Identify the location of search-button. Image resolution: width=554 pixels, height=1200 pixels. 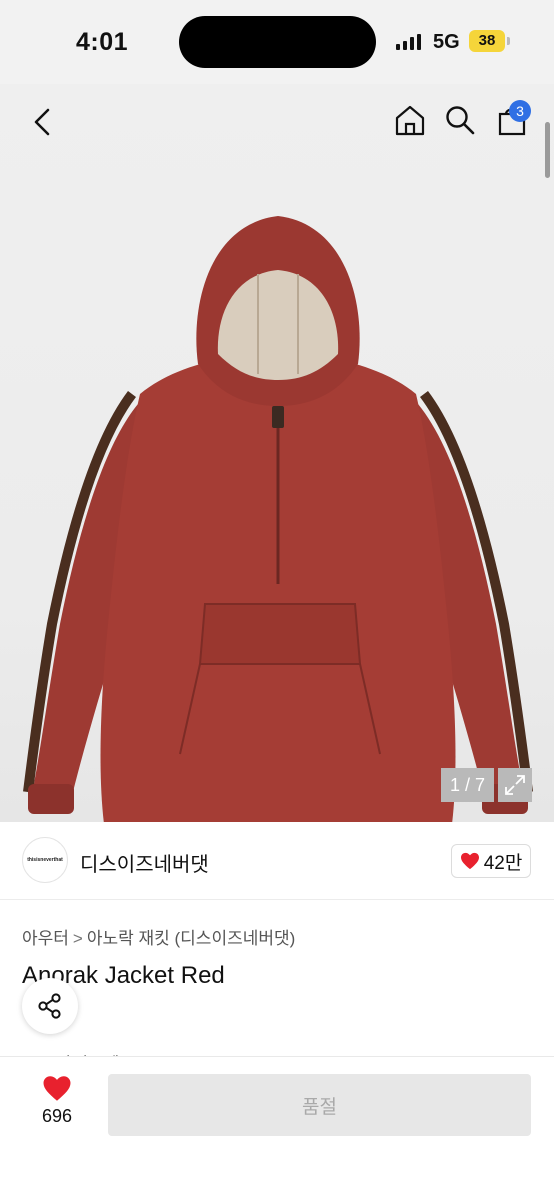
(460, 120).